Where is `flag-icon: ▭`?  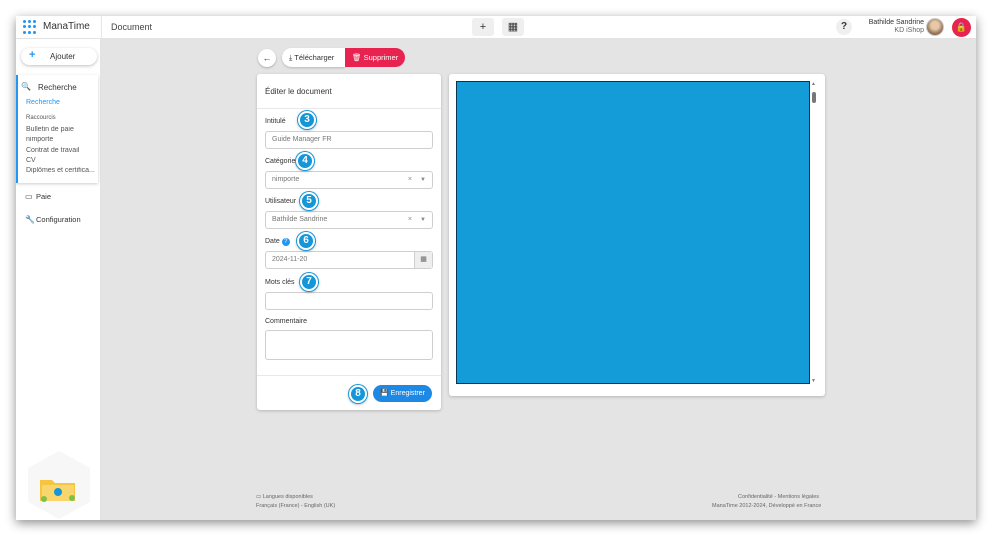 flag-icon: ▭ is located at coordinates (259, 497).